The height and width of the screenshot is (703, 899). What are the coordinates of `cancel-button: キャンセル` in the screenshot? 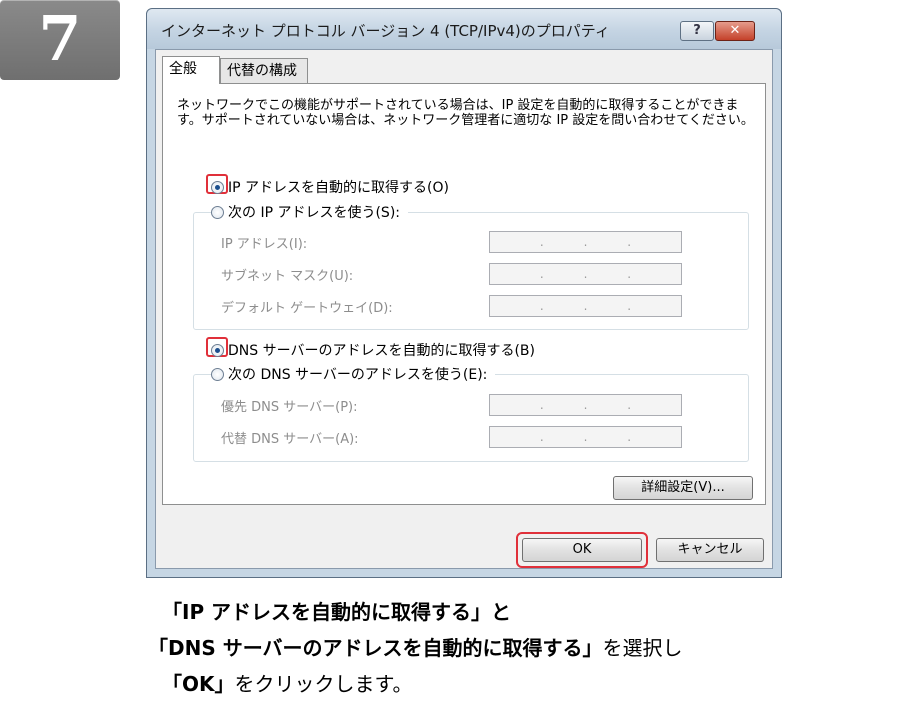 It's located at (710, 550).